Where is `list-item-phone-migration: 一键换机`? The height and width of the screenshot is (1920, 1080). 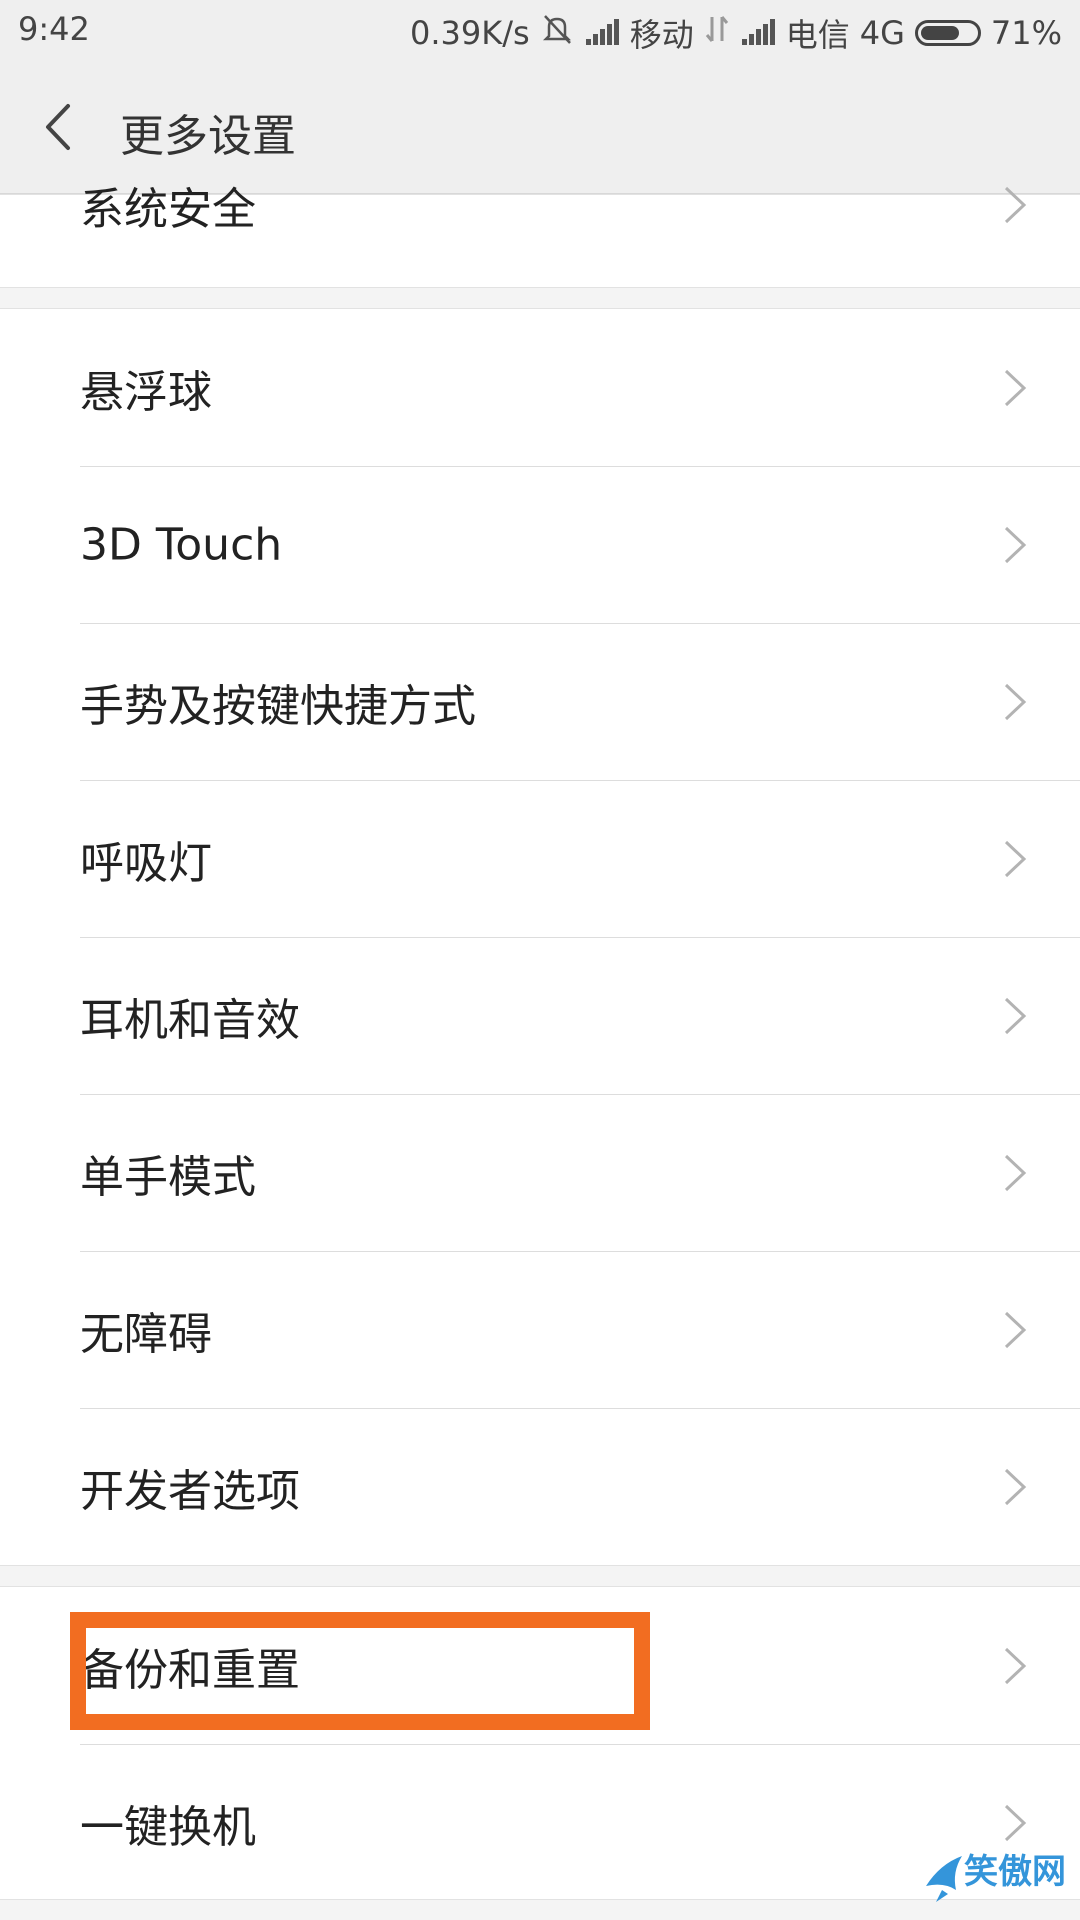 list-item-phone-migration: 一键换机 is located at coordinates (540, 1822).